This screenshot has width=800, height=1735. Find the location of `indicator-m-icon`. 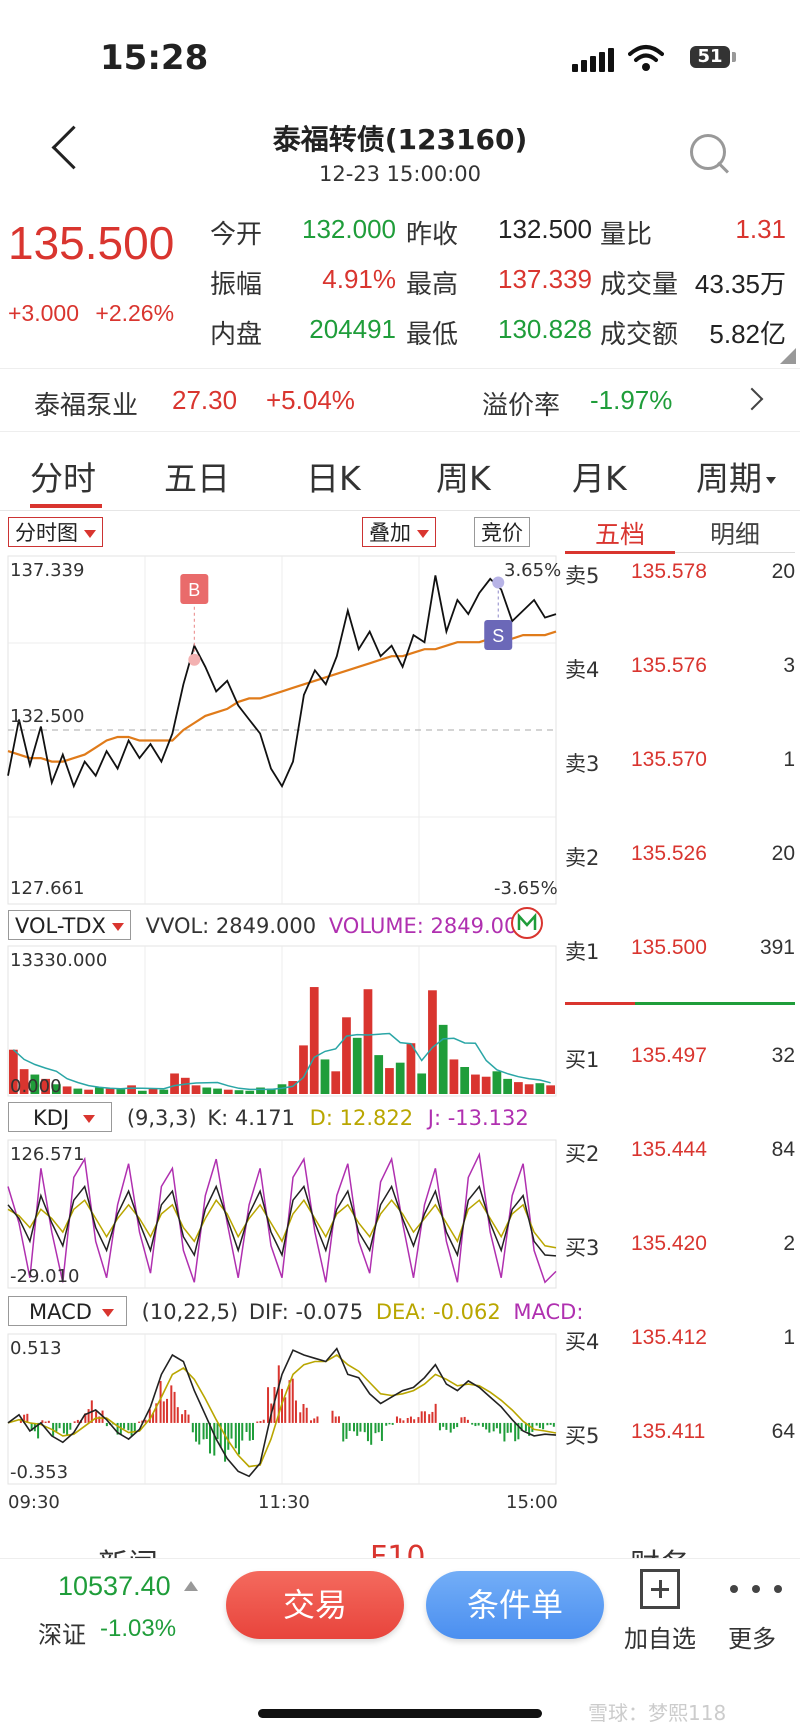

indicator-m-icon is located at coordinates (527, 923).